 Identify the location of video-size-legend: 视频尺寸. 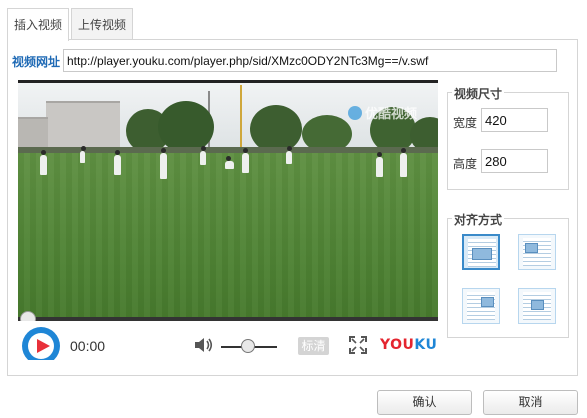
(478, 93).